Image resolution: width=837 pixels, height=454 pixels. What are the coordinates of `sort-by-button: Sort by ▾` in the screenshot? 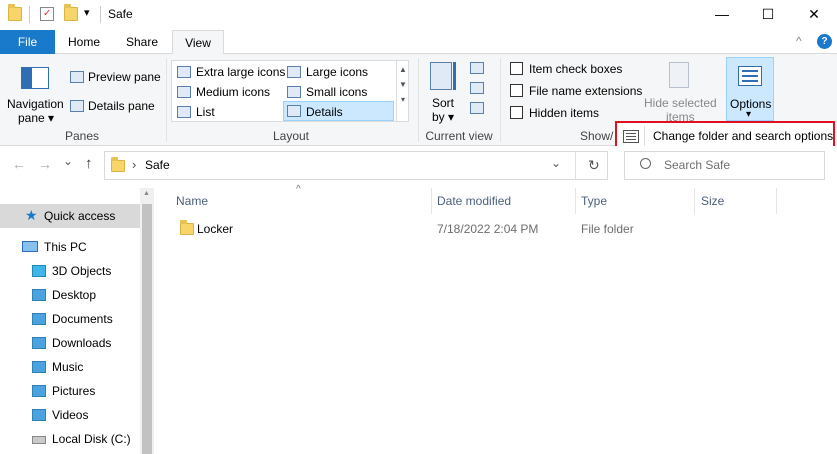 It's located at (444, 92).